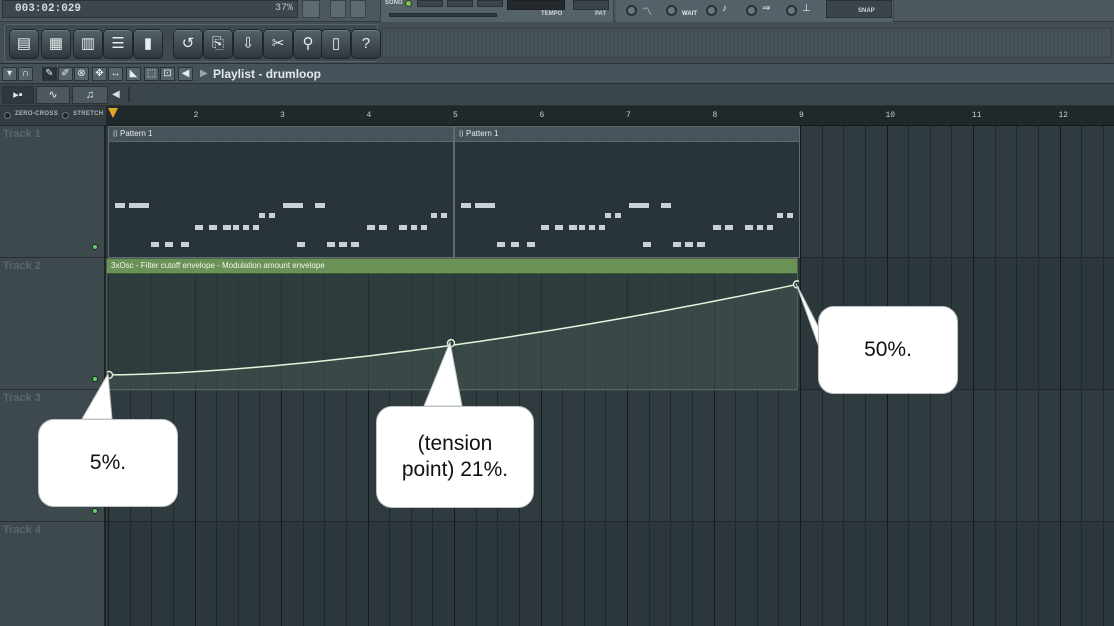  I want to click on song-position-display: 003:02:029 37%, so click(150, 9).